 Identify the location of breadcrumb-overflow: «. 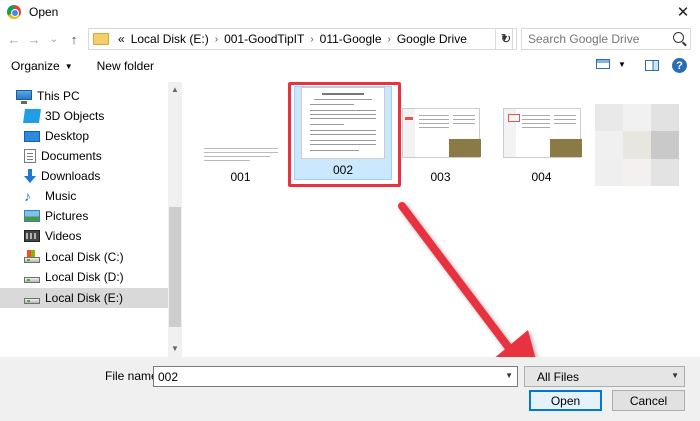
(121, 39).